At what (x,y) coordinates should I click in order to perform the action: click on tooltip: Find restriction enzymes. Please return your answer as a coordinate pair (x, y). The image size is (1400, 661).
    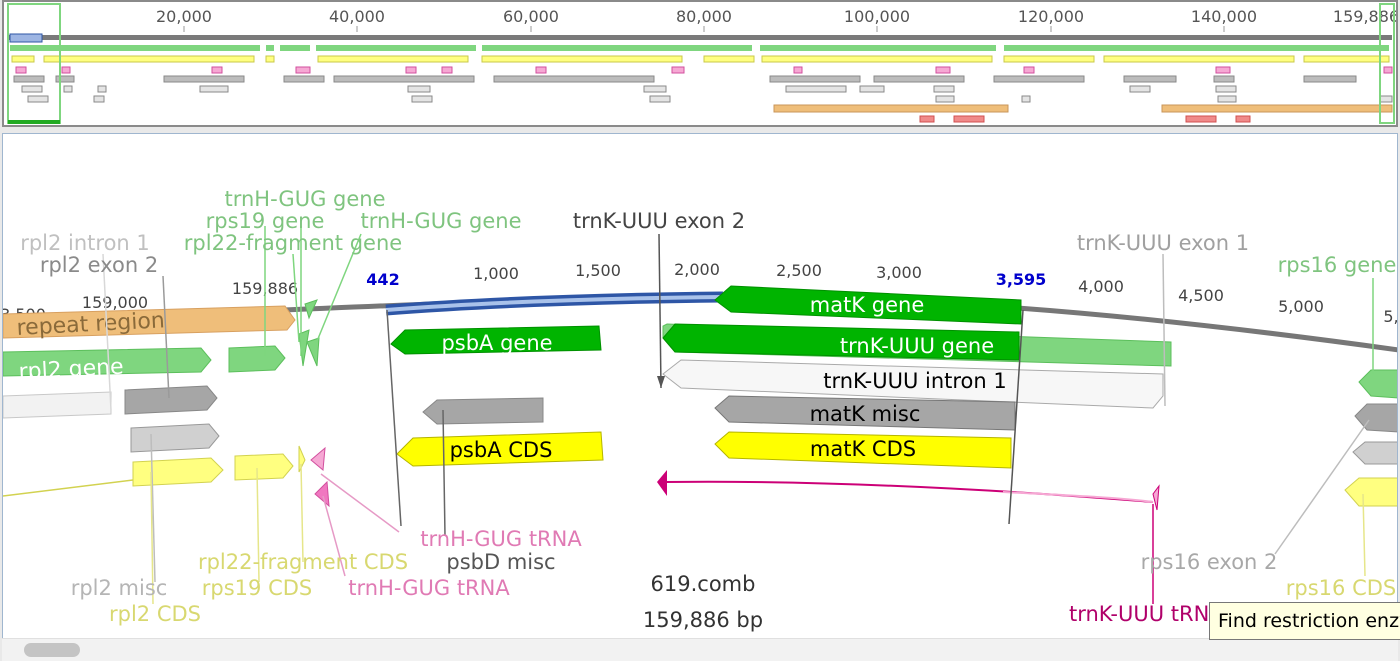
    Looking at the image, I should click on (1304, 621).